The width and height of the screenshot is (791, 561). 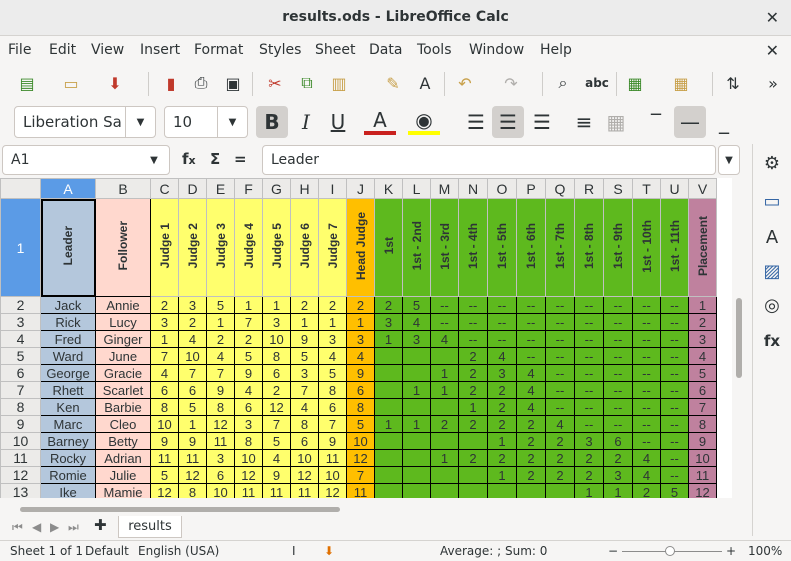 I want to click on column-header: U, so click(x=674, y=188).